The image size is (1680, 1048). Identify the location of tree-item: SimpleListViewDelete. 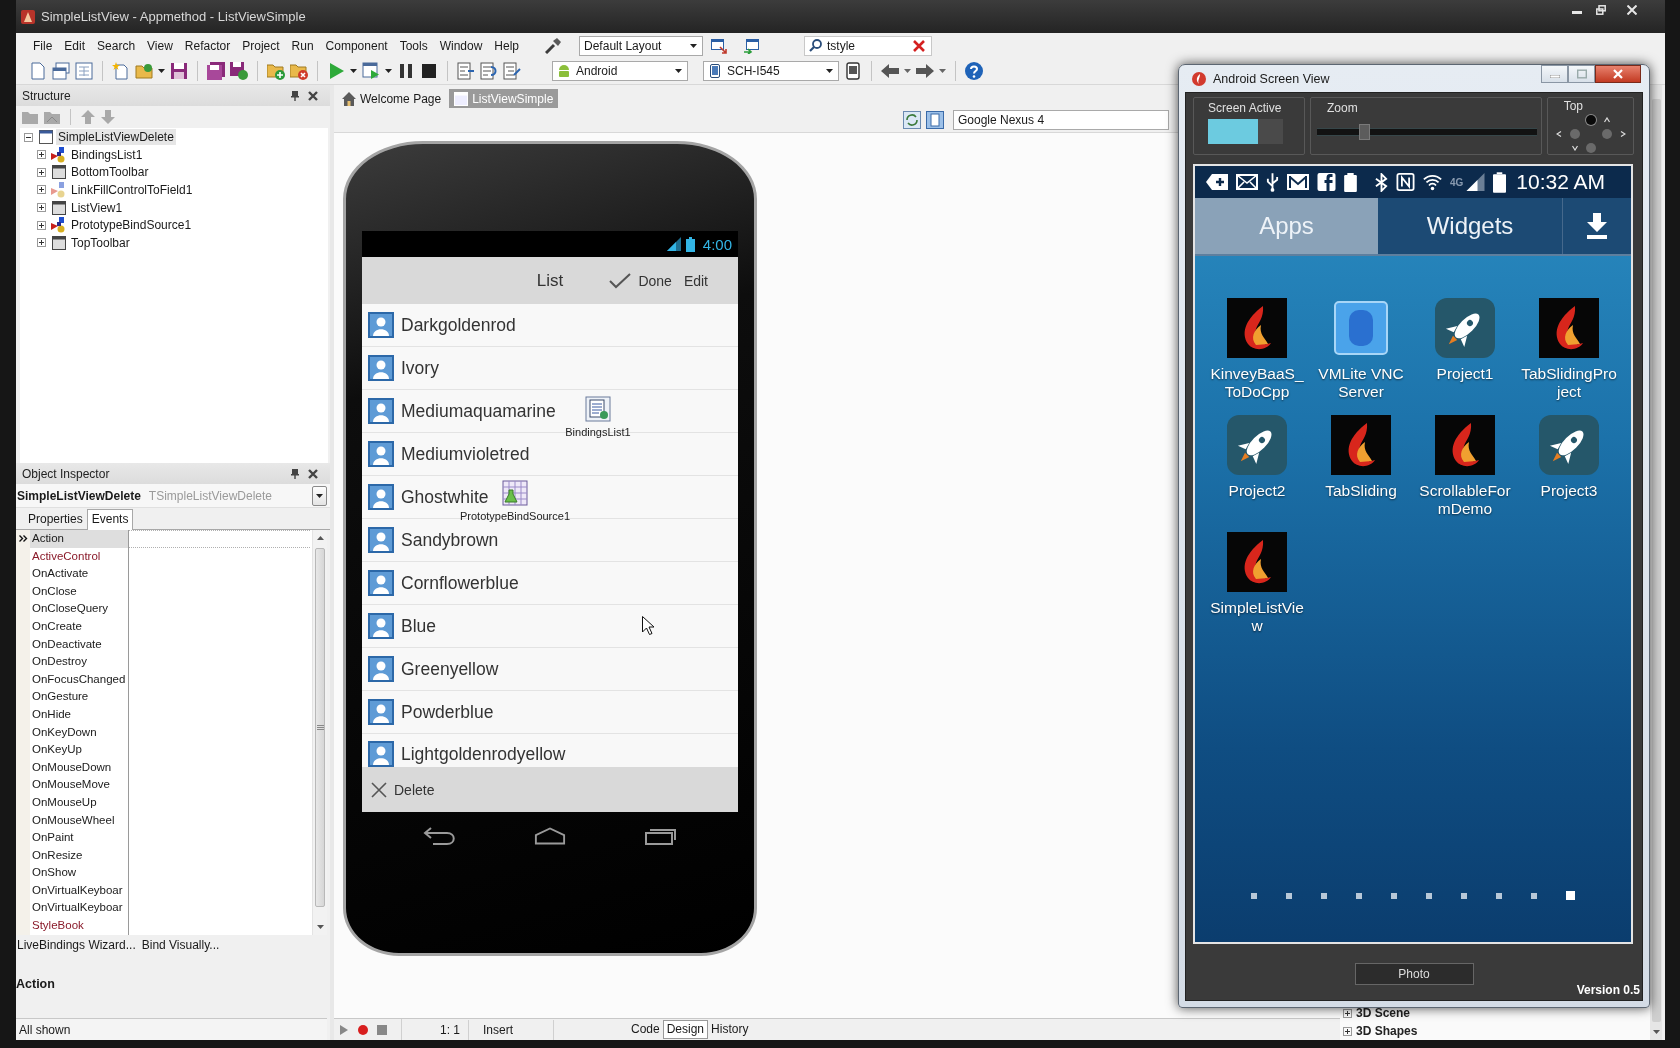
(116, 137).